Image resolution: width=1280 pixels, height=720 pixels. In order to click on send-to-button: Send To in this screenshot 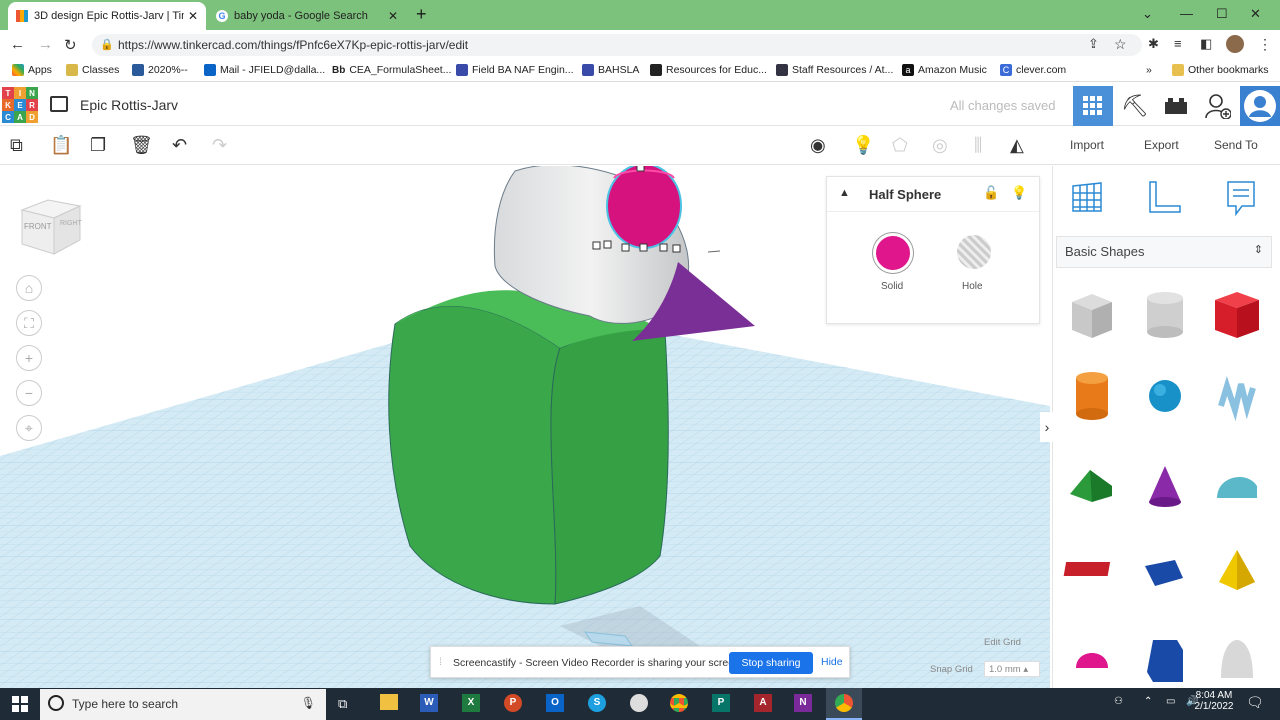, I will do `click(1236, 145)`.